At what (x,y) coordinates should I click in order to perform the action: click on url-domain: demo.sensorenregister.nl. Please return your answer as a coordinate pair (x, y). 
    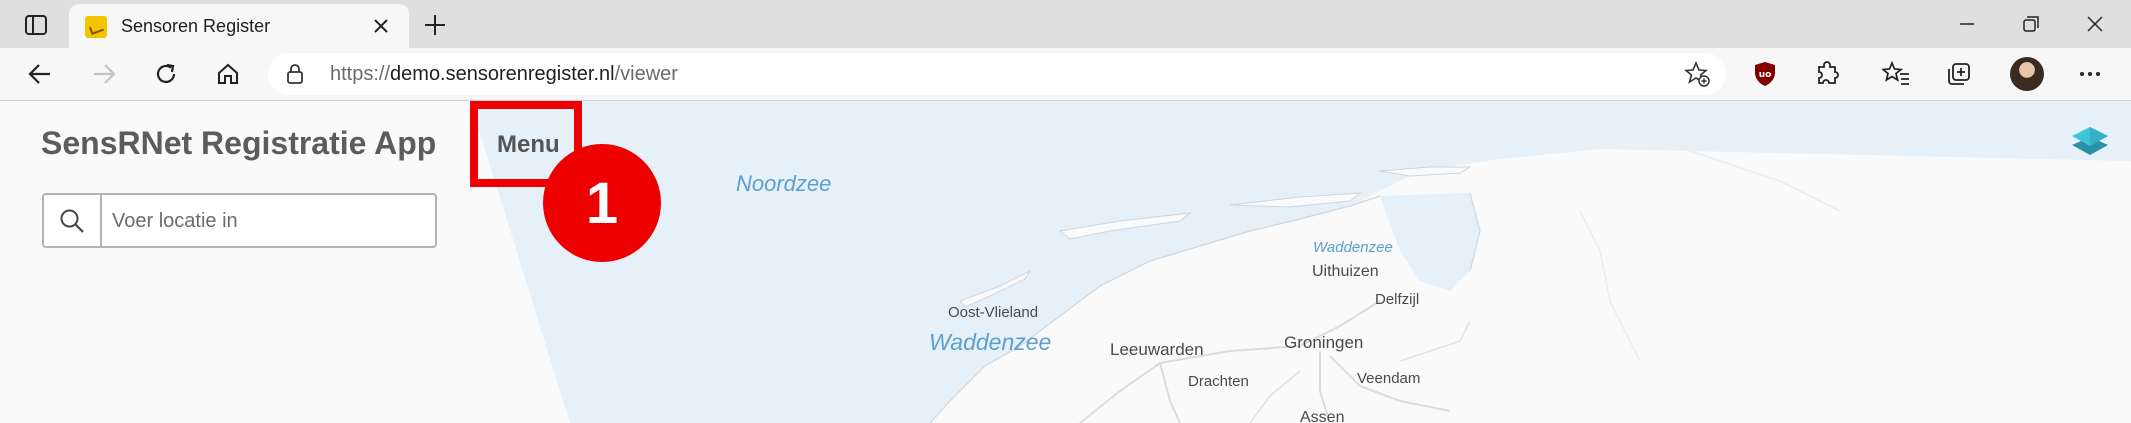
    Looking at the image, I should click on (502, 74).